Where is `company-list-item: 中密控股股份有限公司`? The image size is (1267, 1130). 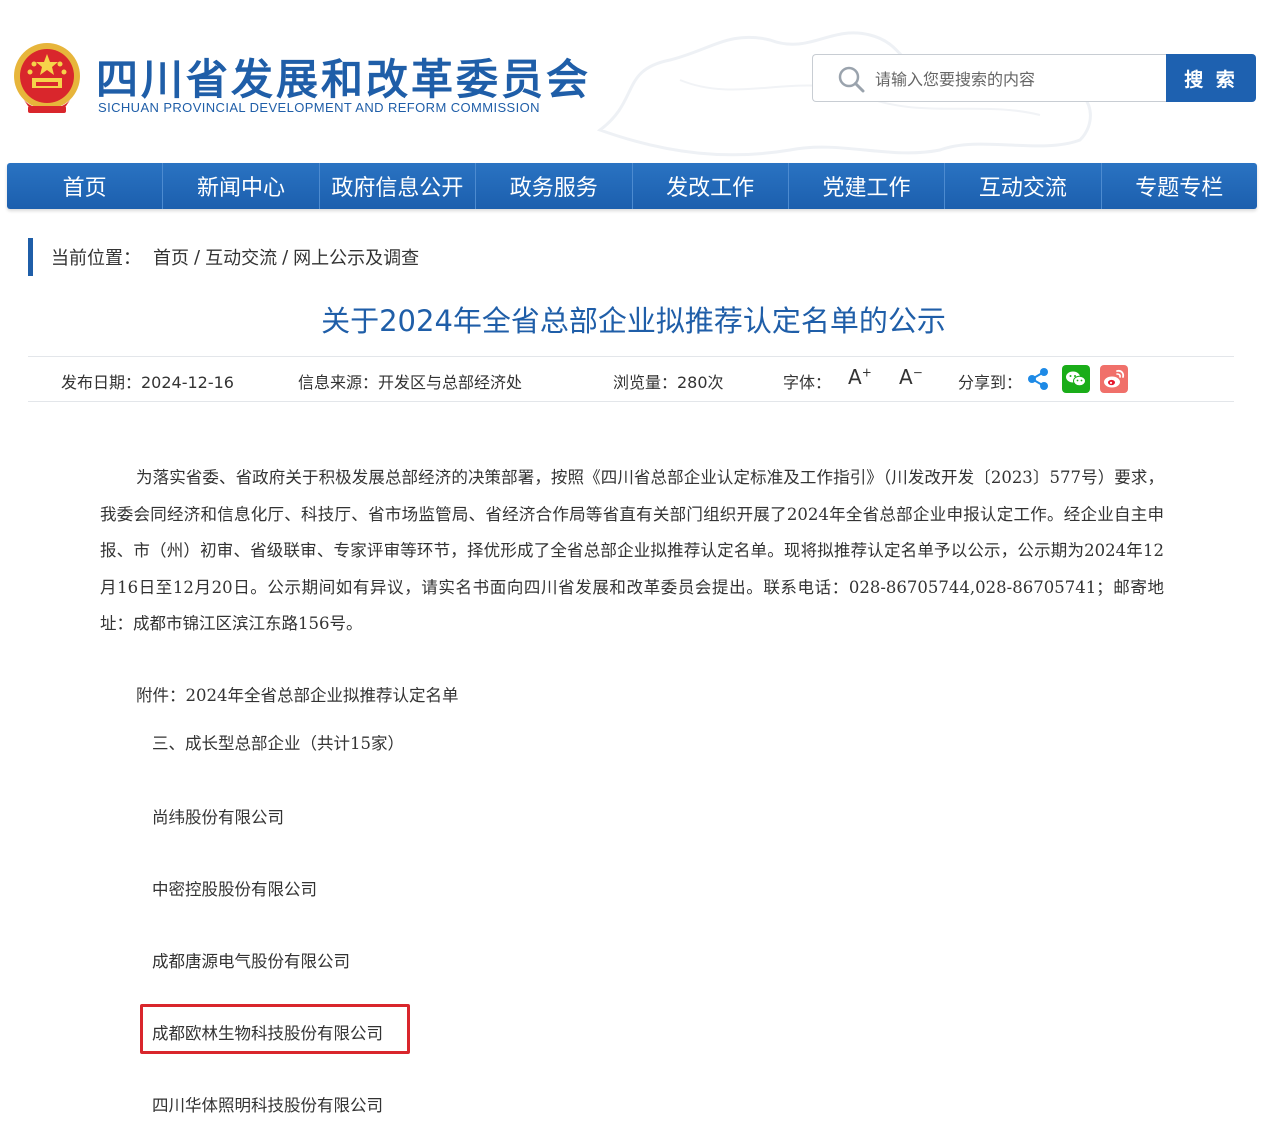 company-list-item: 中密控股股份有限公司 is located at coordinates (234, 889).